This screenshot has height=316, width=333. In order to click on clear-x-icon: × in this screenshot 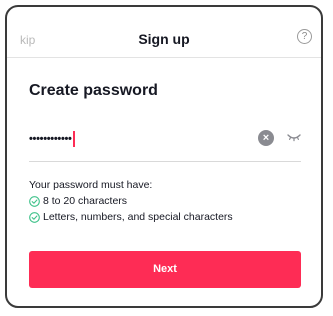, I will do `click(266, 138)`.